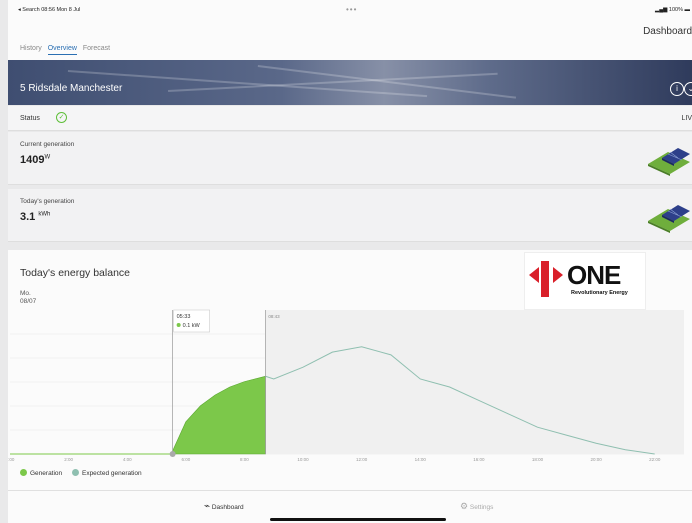 This screenshot has width=692, height=523. I want to click on chart-date-value: 08/07, so click(28, 301).